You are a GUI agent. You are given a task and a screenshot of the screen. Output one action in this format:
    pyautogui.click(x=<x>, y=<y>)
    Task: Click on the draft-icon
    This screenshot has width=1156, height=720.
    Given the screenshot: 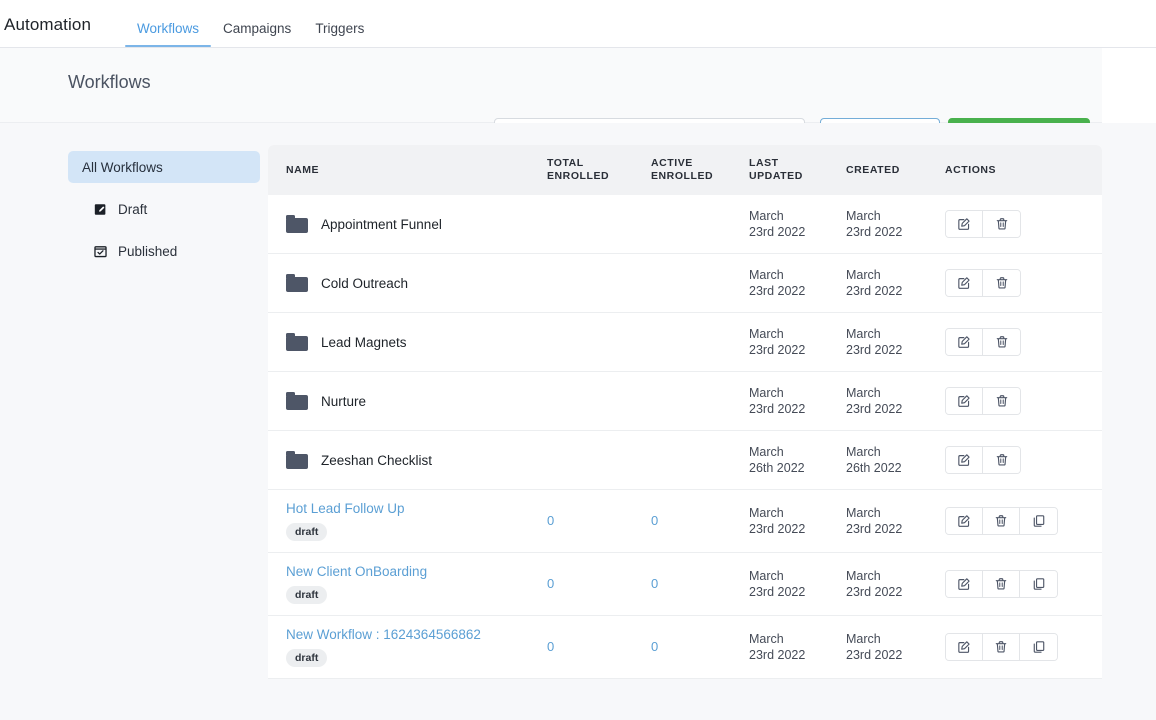 What is the action you would take?
    pyautogui.click(x=100, y=209)
    